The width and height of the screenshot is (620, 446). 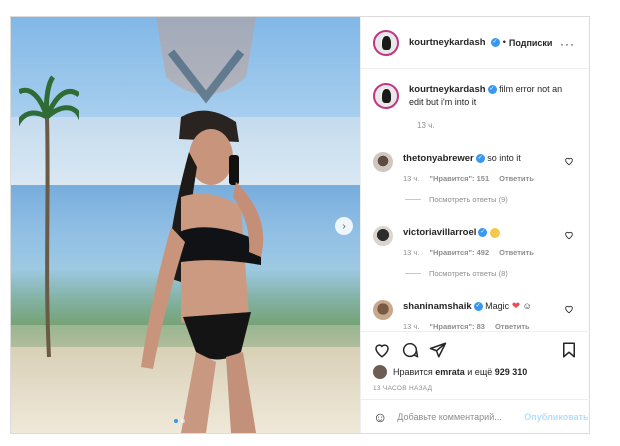 What do you see at coordinates (402, 388) in the screenshot?
I see `posted-time: 13 ЧАСОВ НАЗАД` at bounding box center [402, 388].